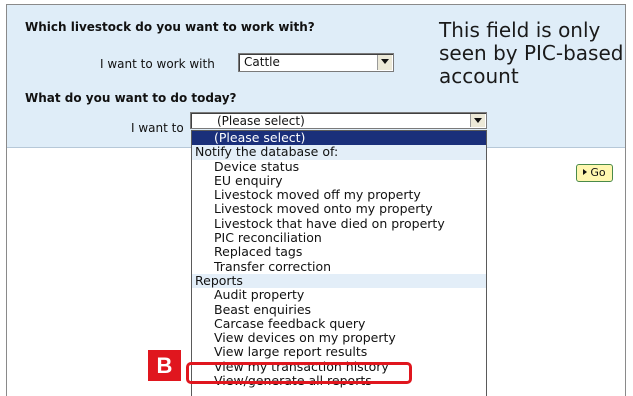 This screenshot has width=633, height=396. What do you see at coordinates (598, 172) in the screenshot?
I see `go-button-label: Go` at bounding box center [598, 172].